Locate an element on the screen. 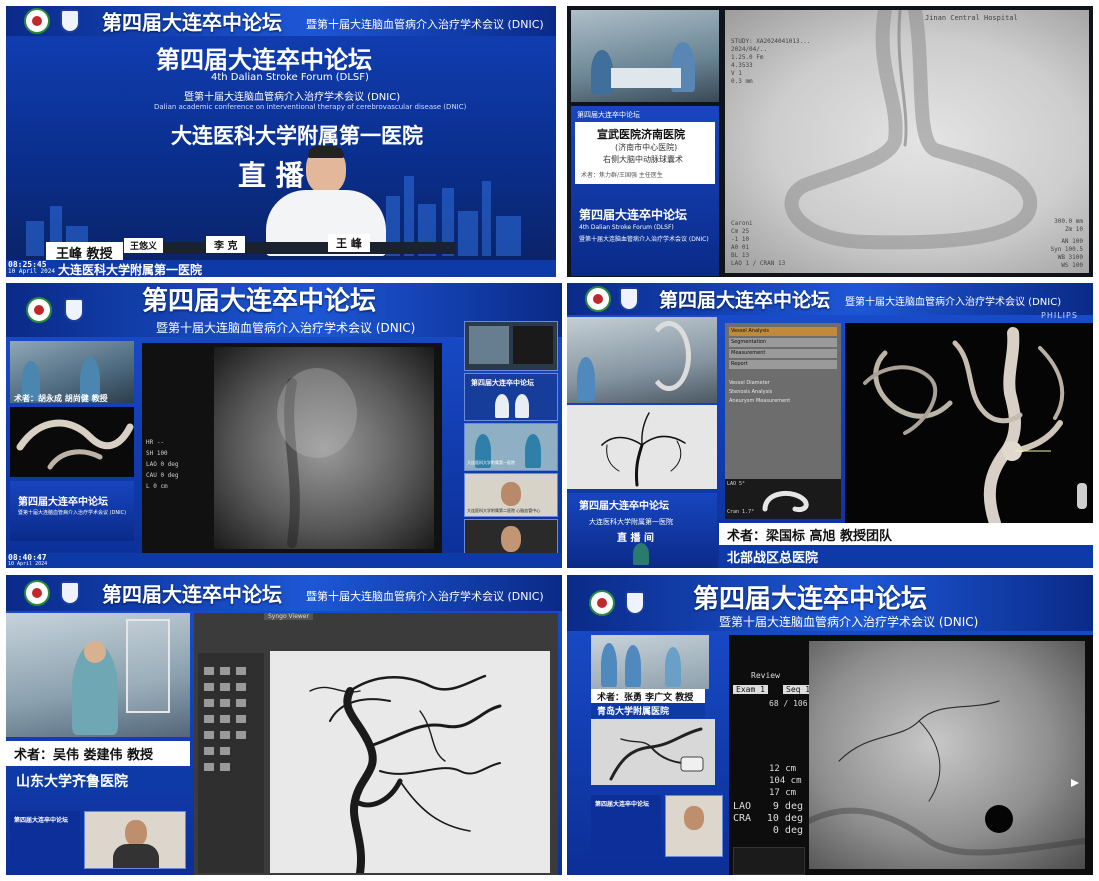  thumb-doctors: 大连医科大学附属第一医院 is located at coordinates (511, 447).